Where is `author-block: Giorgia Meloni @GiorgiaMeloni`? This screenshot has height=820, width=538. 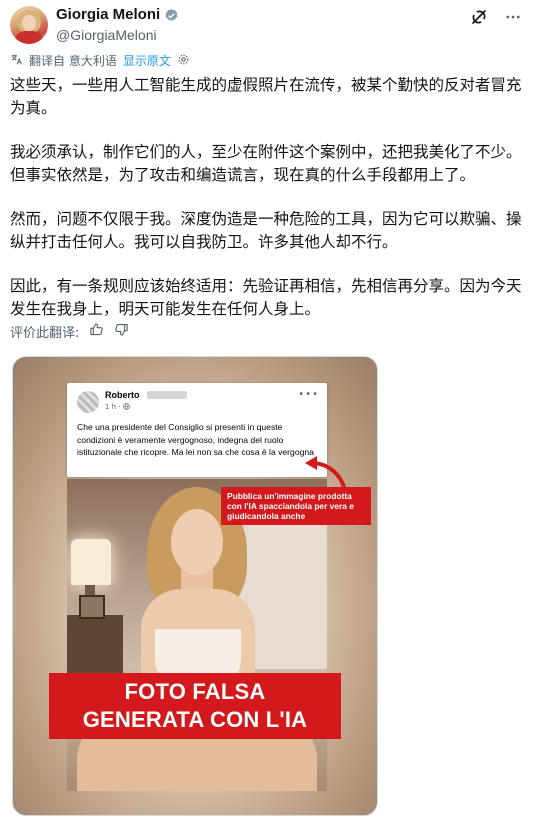 author-block: Giorgia Meloni @GiorgiaMeloni is located at coordinates (117, 25).